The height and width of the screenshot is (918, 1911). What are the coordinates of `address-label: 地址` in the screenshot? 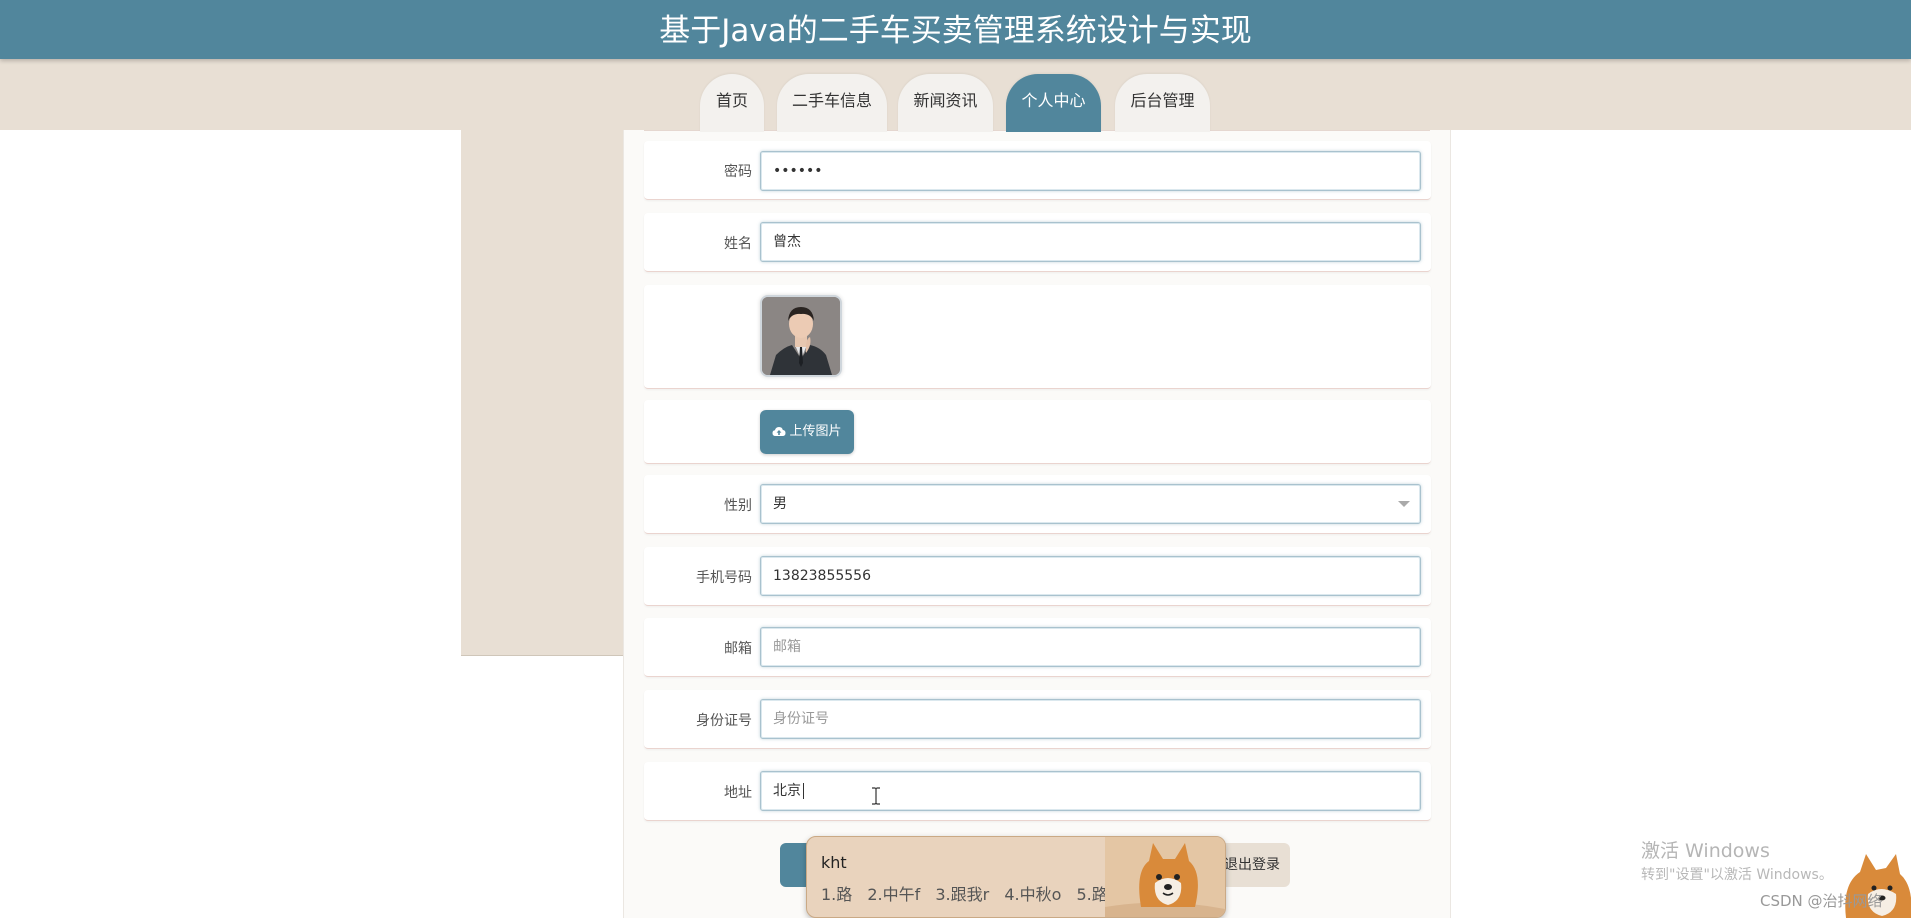 It's located at (738, 793).